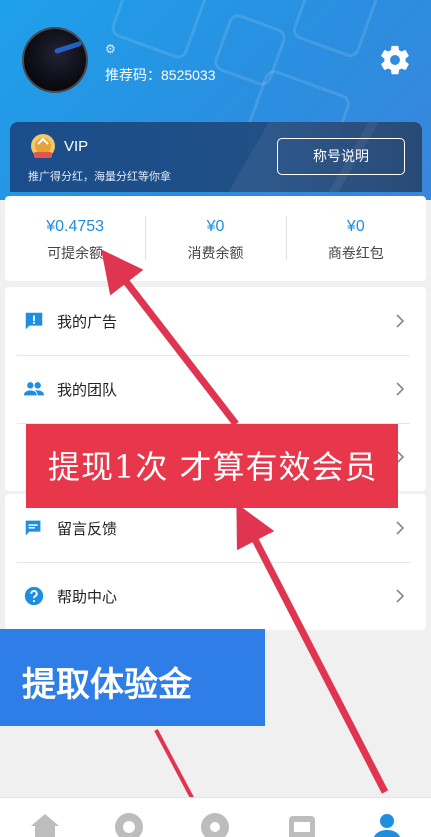 The width and height of the screenshot is (431, 837). Describe the element at coordinates (215, 321) in the screenshot. I see `menu-item-ads: 我的广告` at that location.